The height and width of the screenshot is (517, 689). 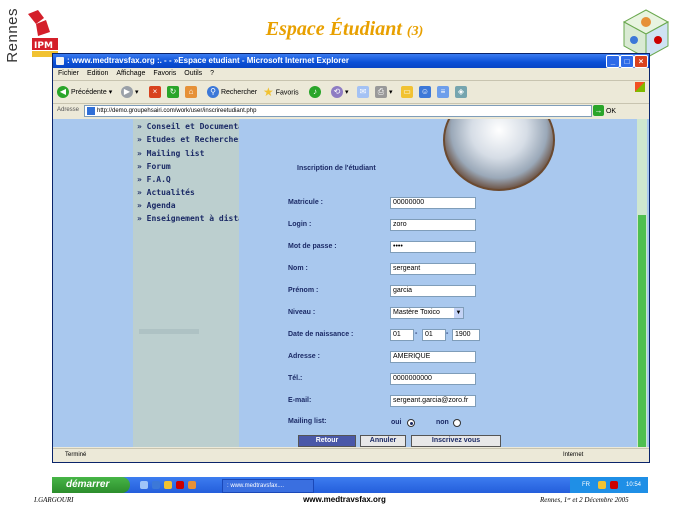 I want to click on explorer-icon, so click(x=168, y=485).